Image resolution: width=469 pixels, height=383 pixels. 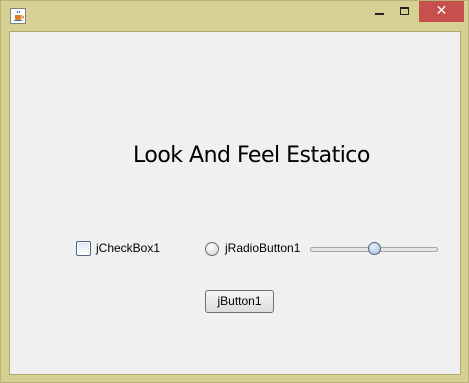 What do you see at coordinates (18, 16) in the screenshot?
I see `java-cup-icon` at bounding box center [18, 16].